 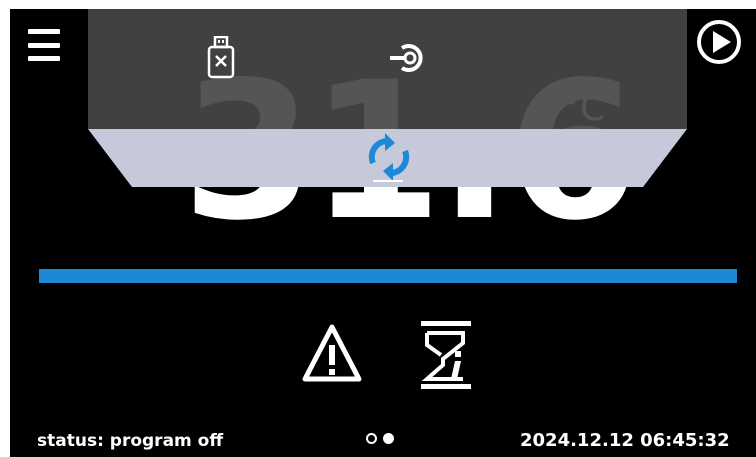 What do you see at coordinates (388, 438) in the screenshot?
I see `page-dot-active` at bounding box center [388, 438].